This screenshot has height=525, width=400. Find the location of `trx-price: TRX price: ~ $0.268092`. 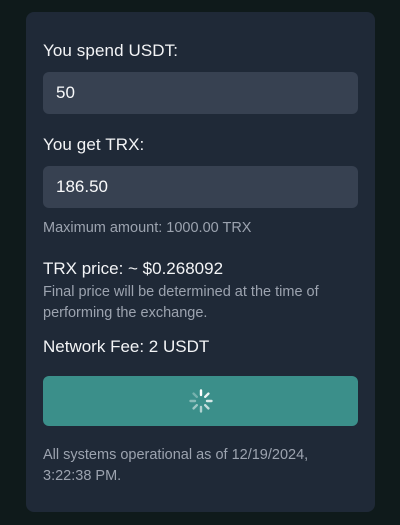

trx-price: TRX price: ~ $0.268092 is located at coordinates (133, 268).